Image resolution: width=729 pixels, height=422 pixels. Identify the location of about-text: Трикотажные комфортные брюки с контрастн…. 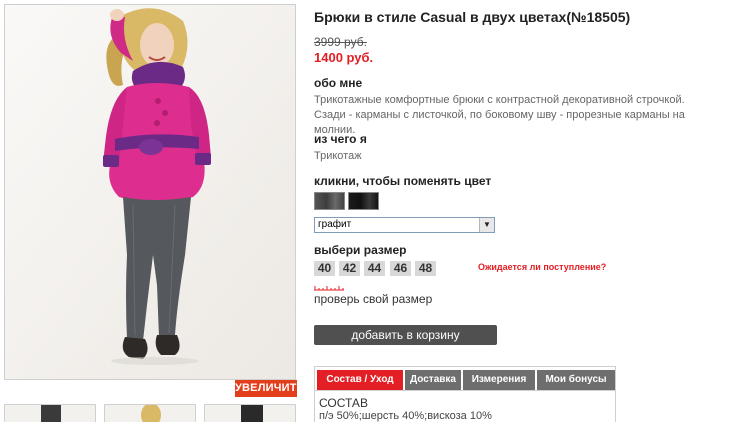
(499, 115).